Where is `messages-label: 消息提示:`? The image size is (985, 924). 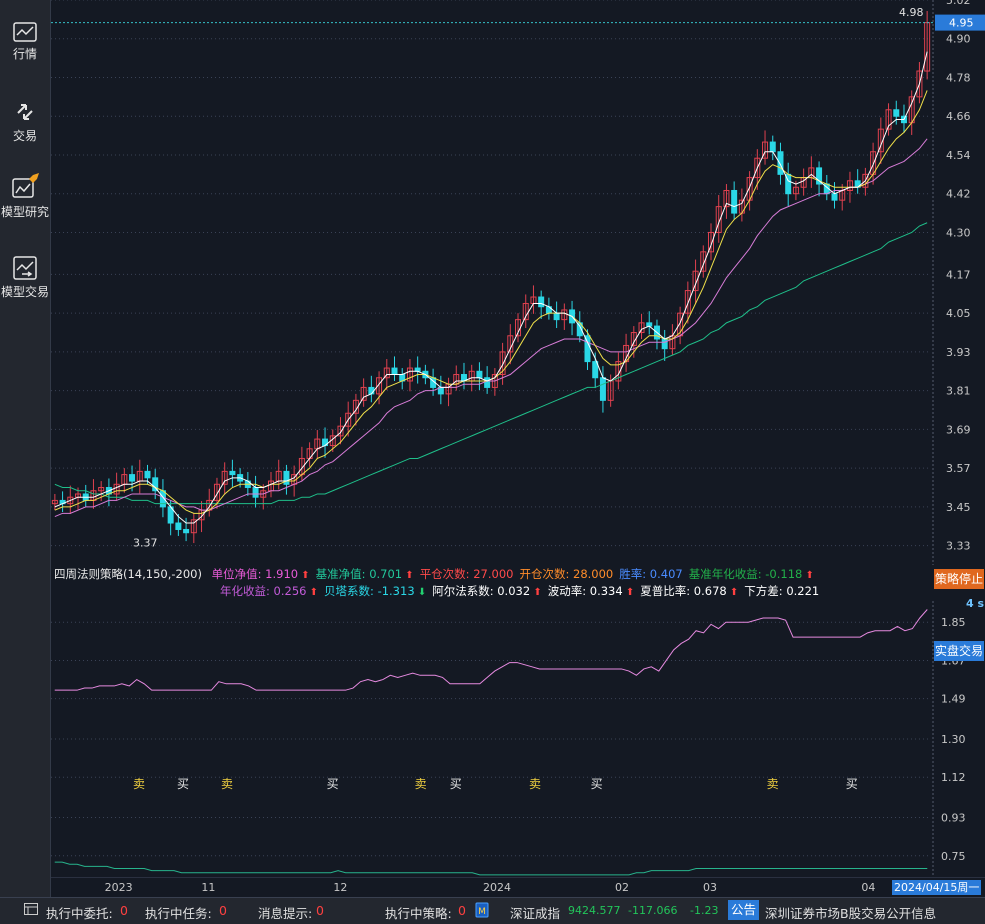 messages-label: 消息提示: is located at coordinates (285, 913).